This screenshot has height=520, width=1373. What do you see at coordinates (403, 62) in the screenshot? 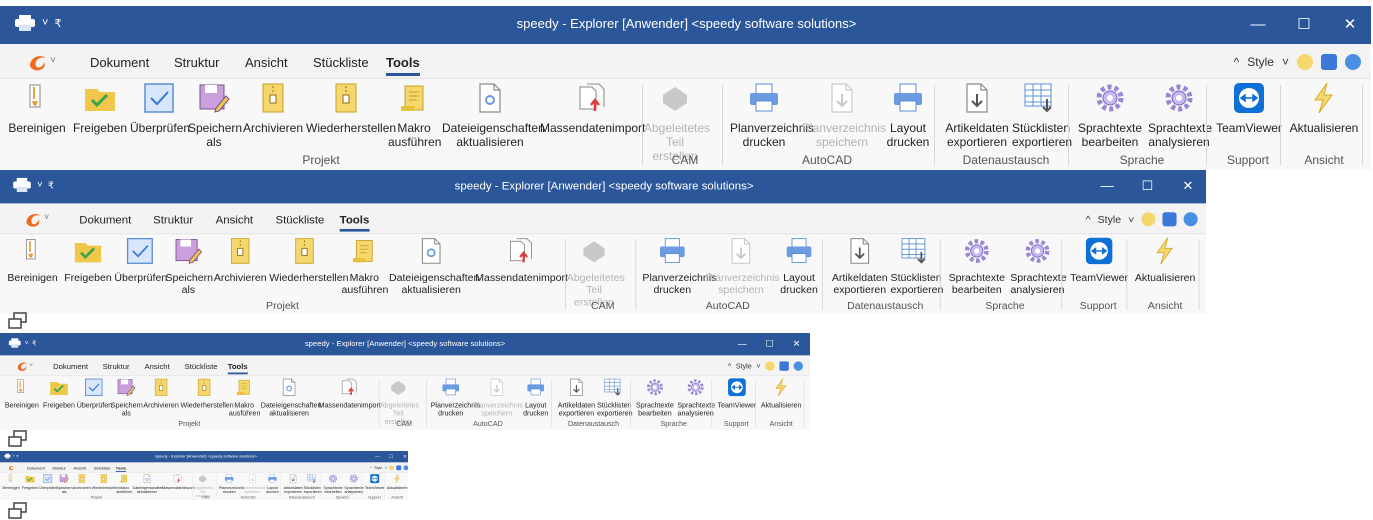
I see `tab-tools: Tools` at bounding box center [403, 62].